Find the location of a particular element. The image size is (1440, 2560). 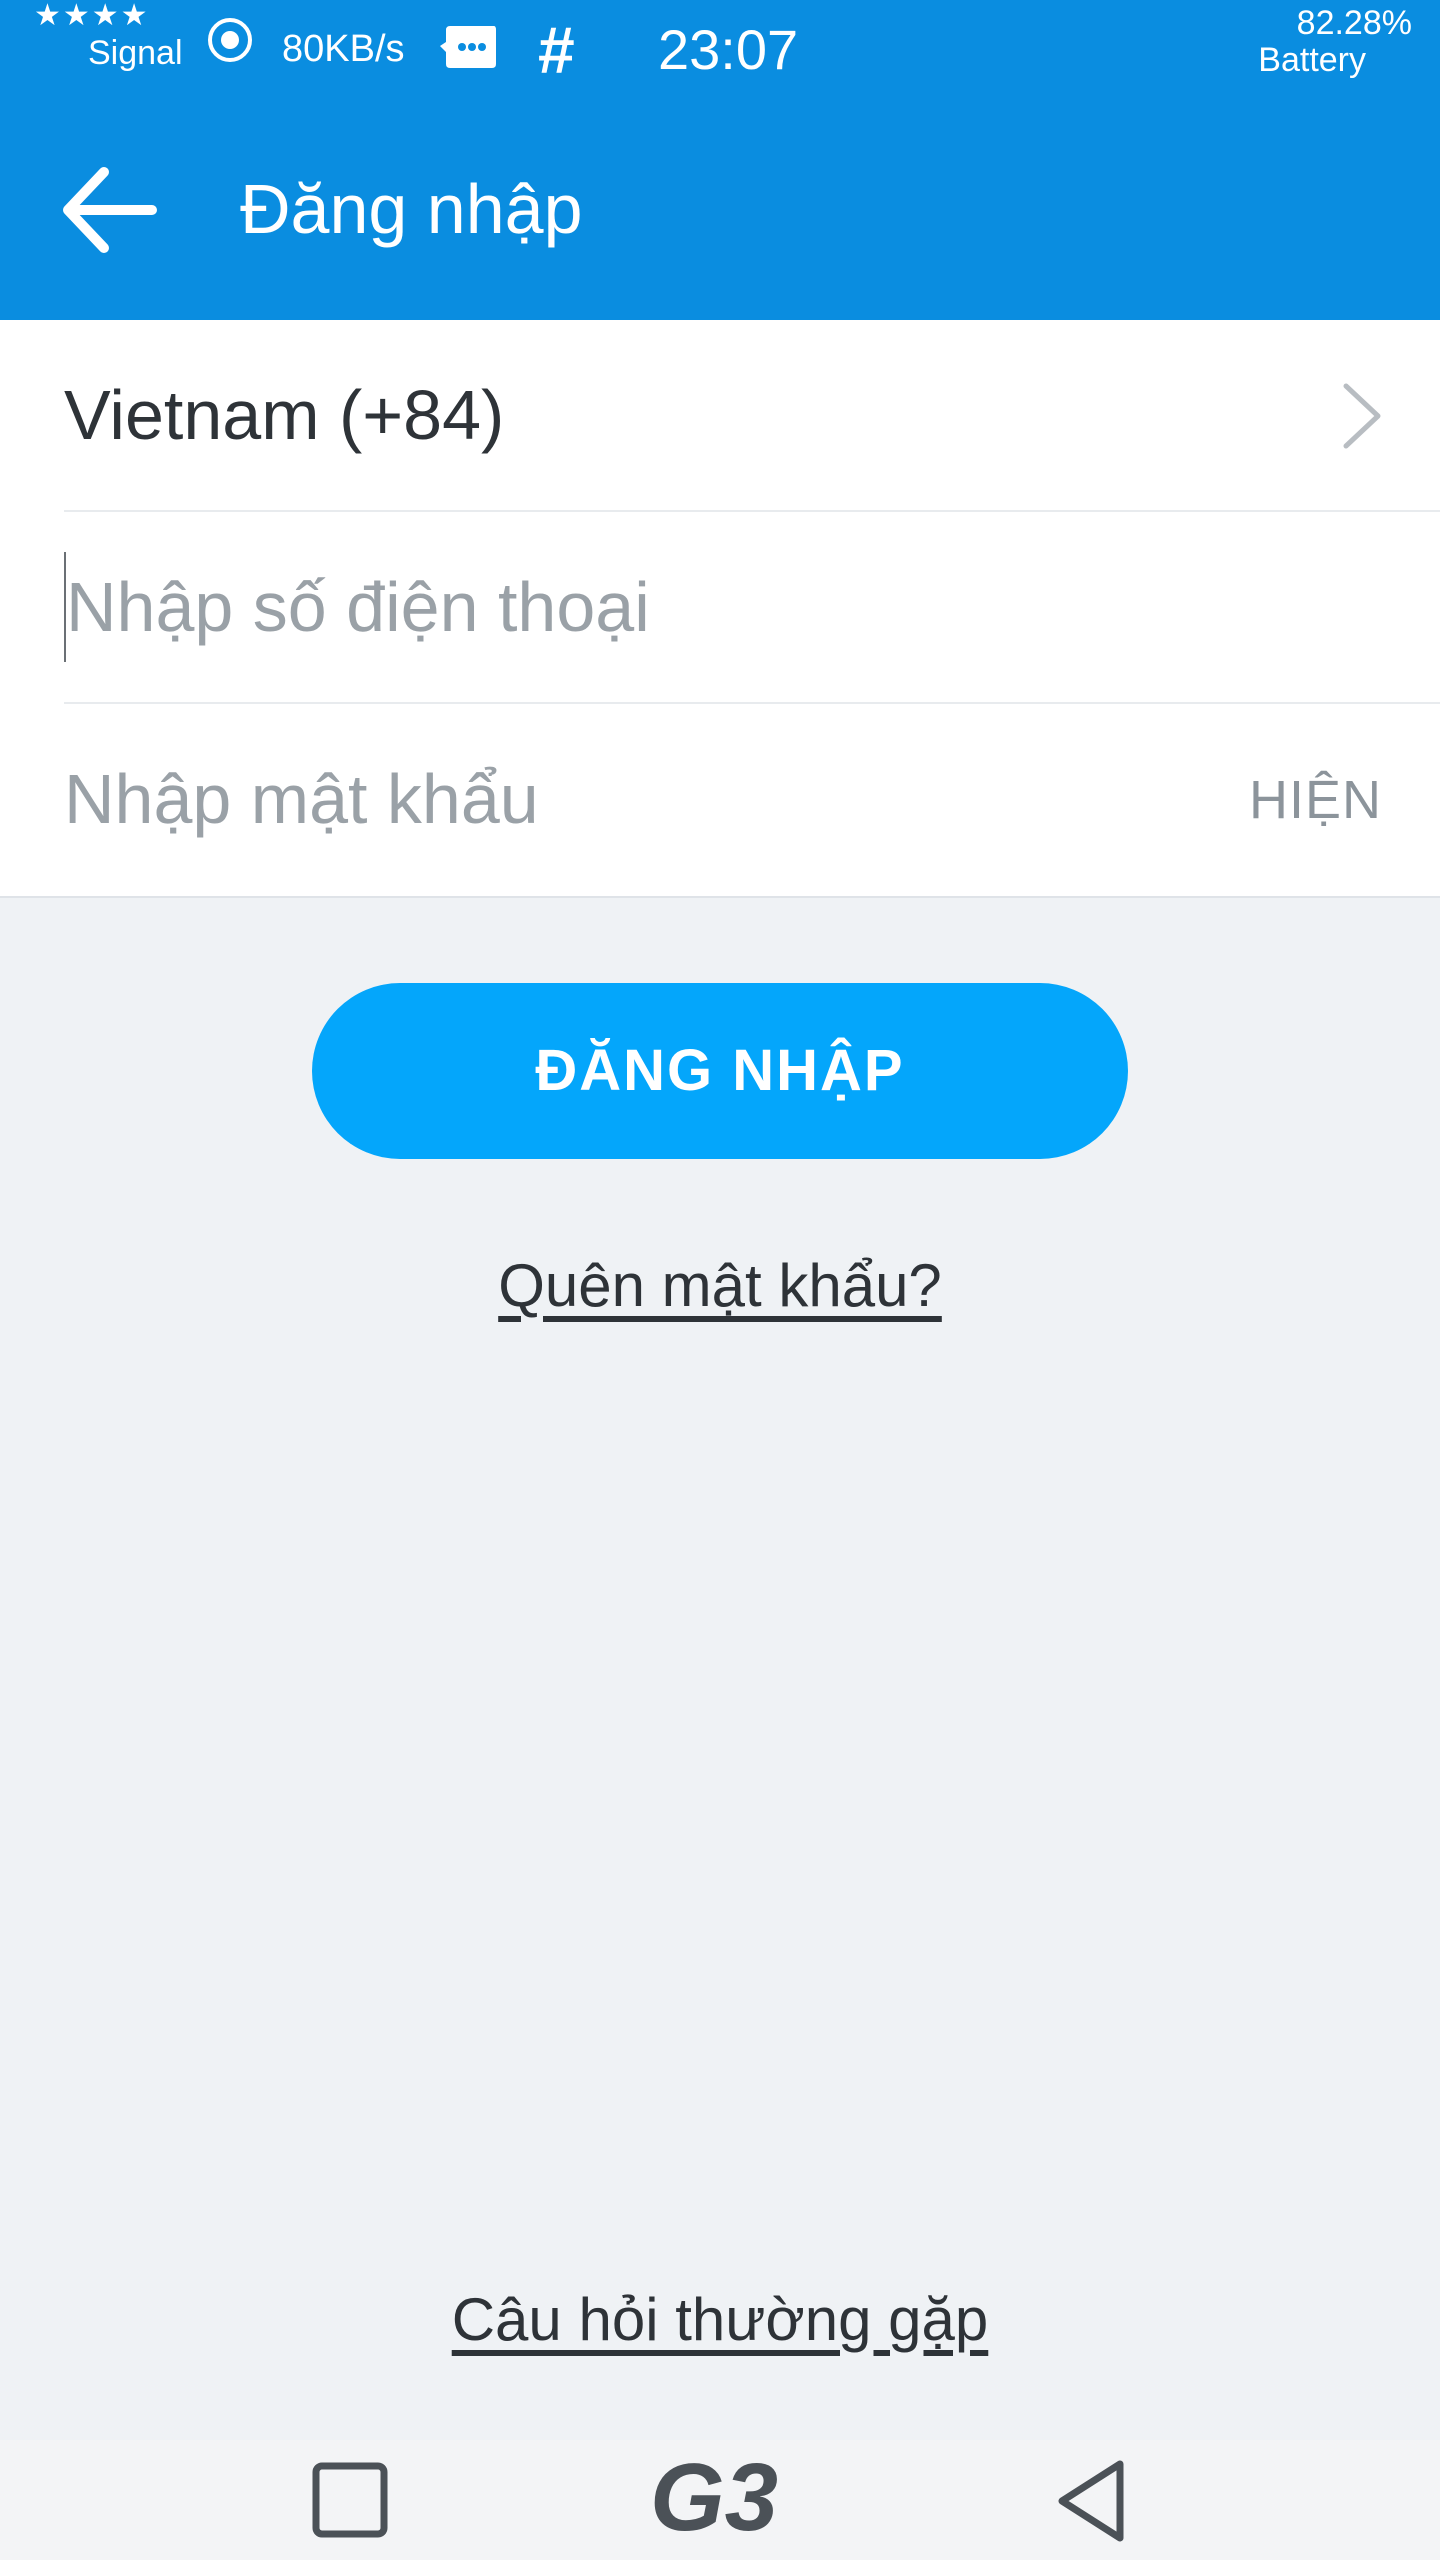

home-logo-icon: G3 is located at coordinates (720, 2497).